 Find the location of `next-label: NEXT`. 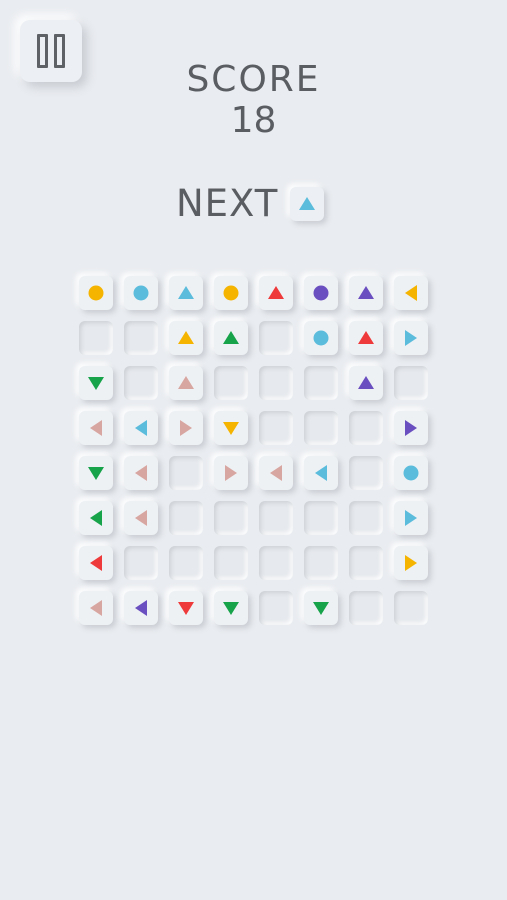

next-label: NEXT is located at coordinates (227, 203).